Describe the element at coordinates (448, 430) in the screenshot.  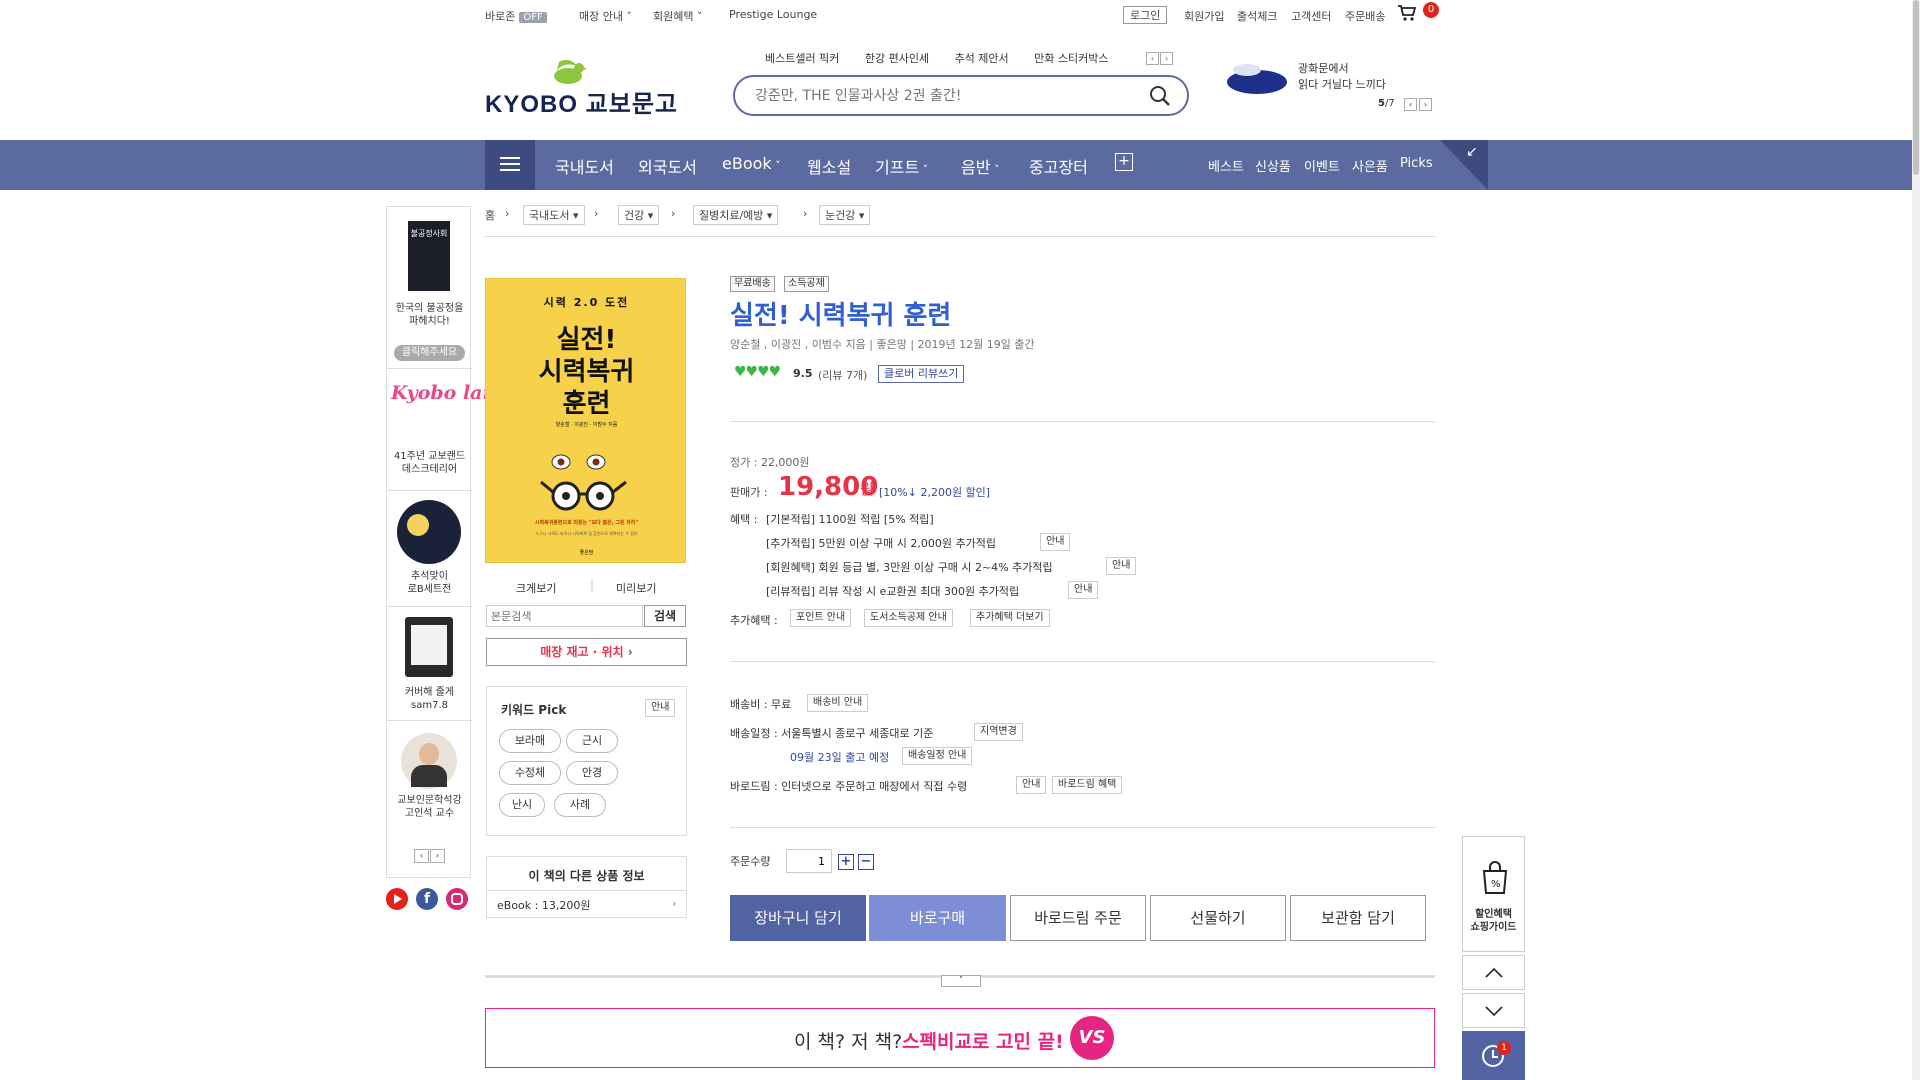
I see `ad-kyobo-land: Kyobo land 41주년 교보랜드 데스크테리어` at that location.